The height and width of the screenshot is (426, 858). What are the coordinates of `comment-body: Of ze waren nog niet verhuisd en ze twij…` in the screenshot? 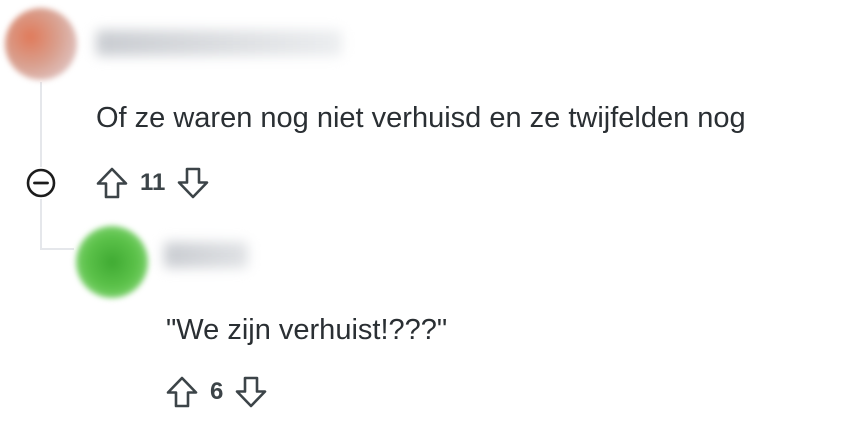 It's located at (421, 118).